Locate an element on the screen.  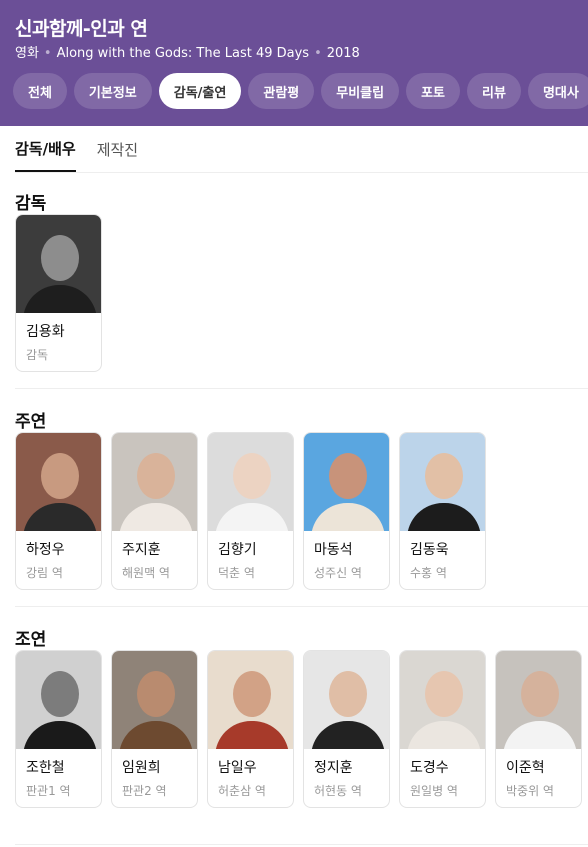
person-name: 정지훈 is located at coordinates (333, 768).